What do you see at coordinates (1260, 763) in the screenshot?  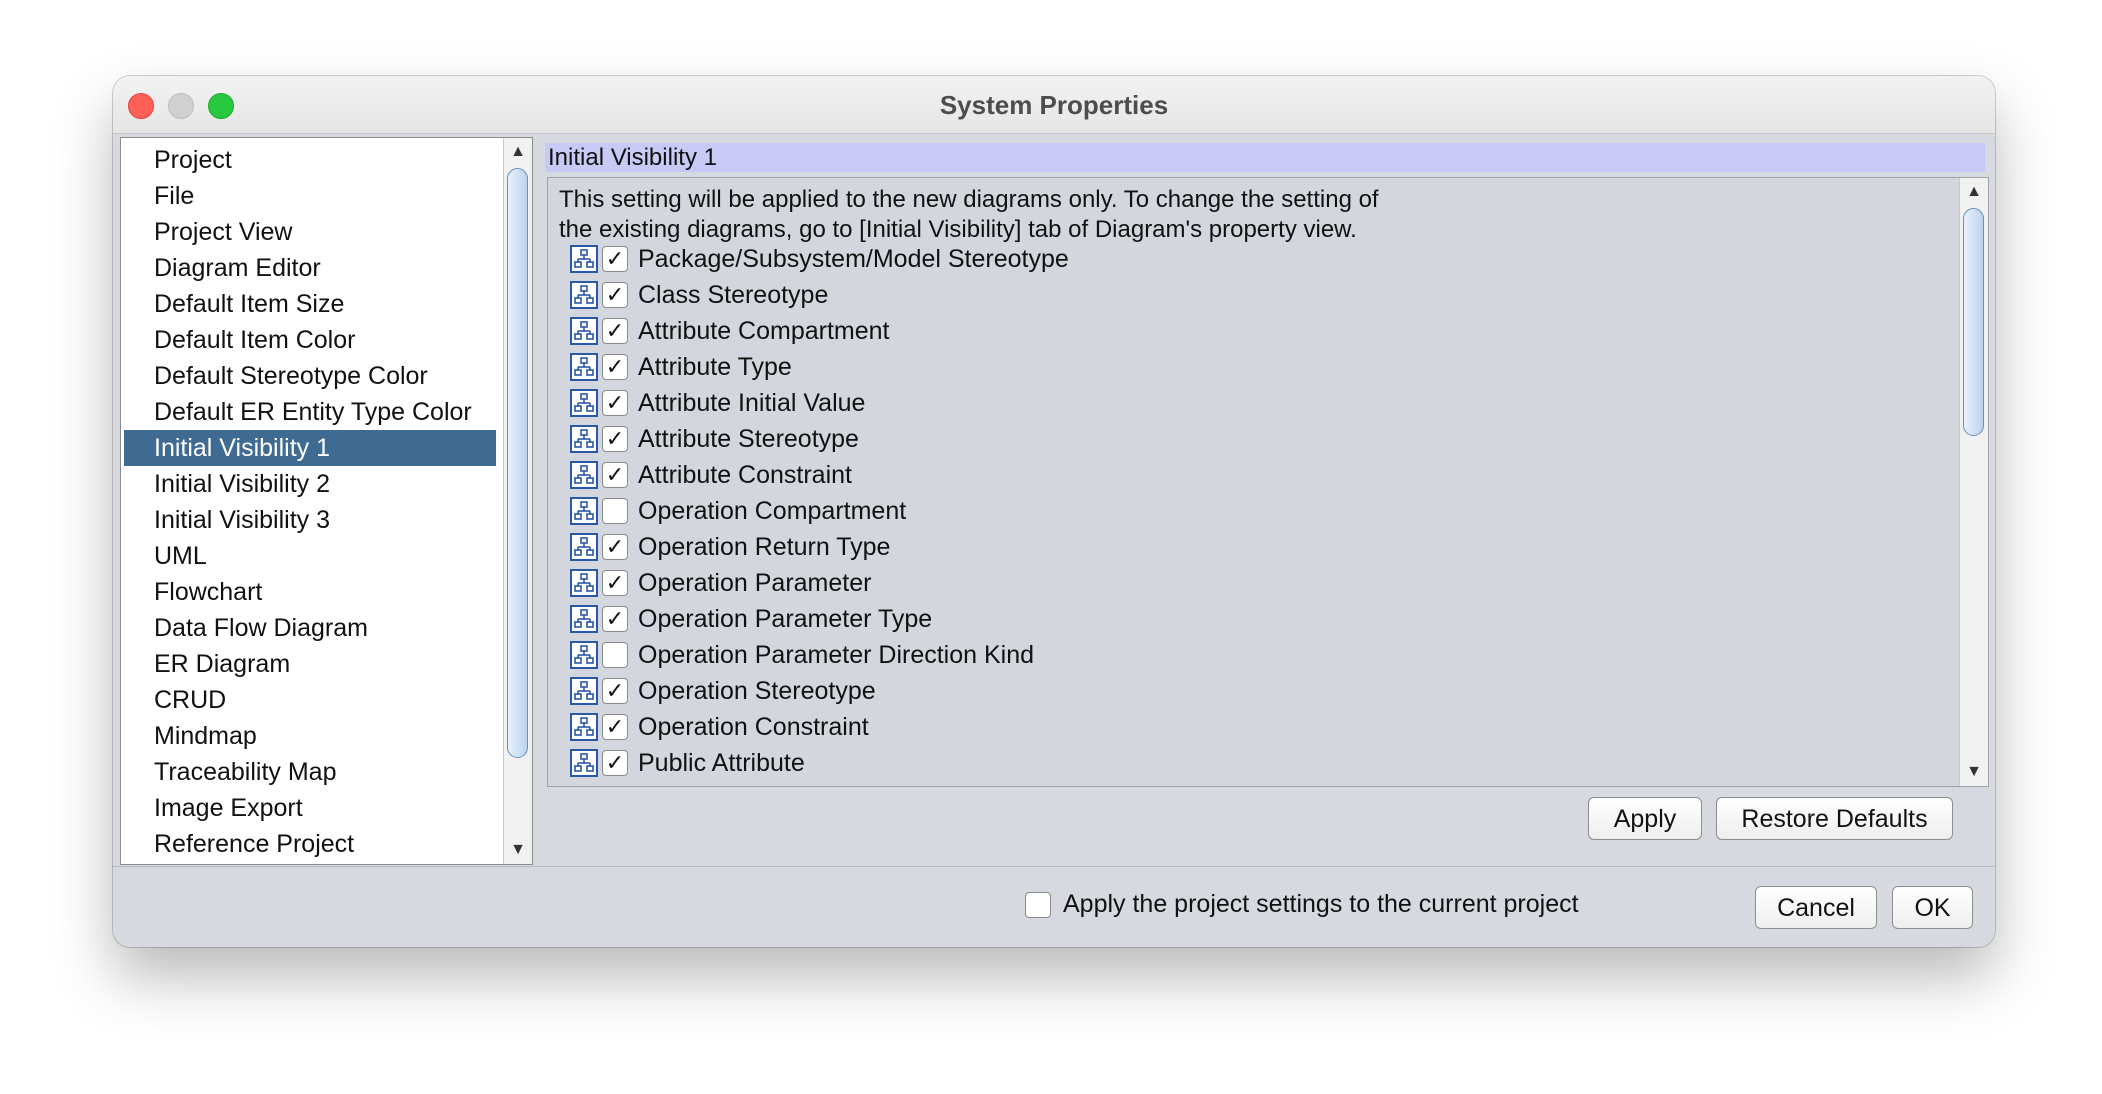 I see `visibility-setting-row: ✓ Public Attribute` at bounding box center [1260, 763].